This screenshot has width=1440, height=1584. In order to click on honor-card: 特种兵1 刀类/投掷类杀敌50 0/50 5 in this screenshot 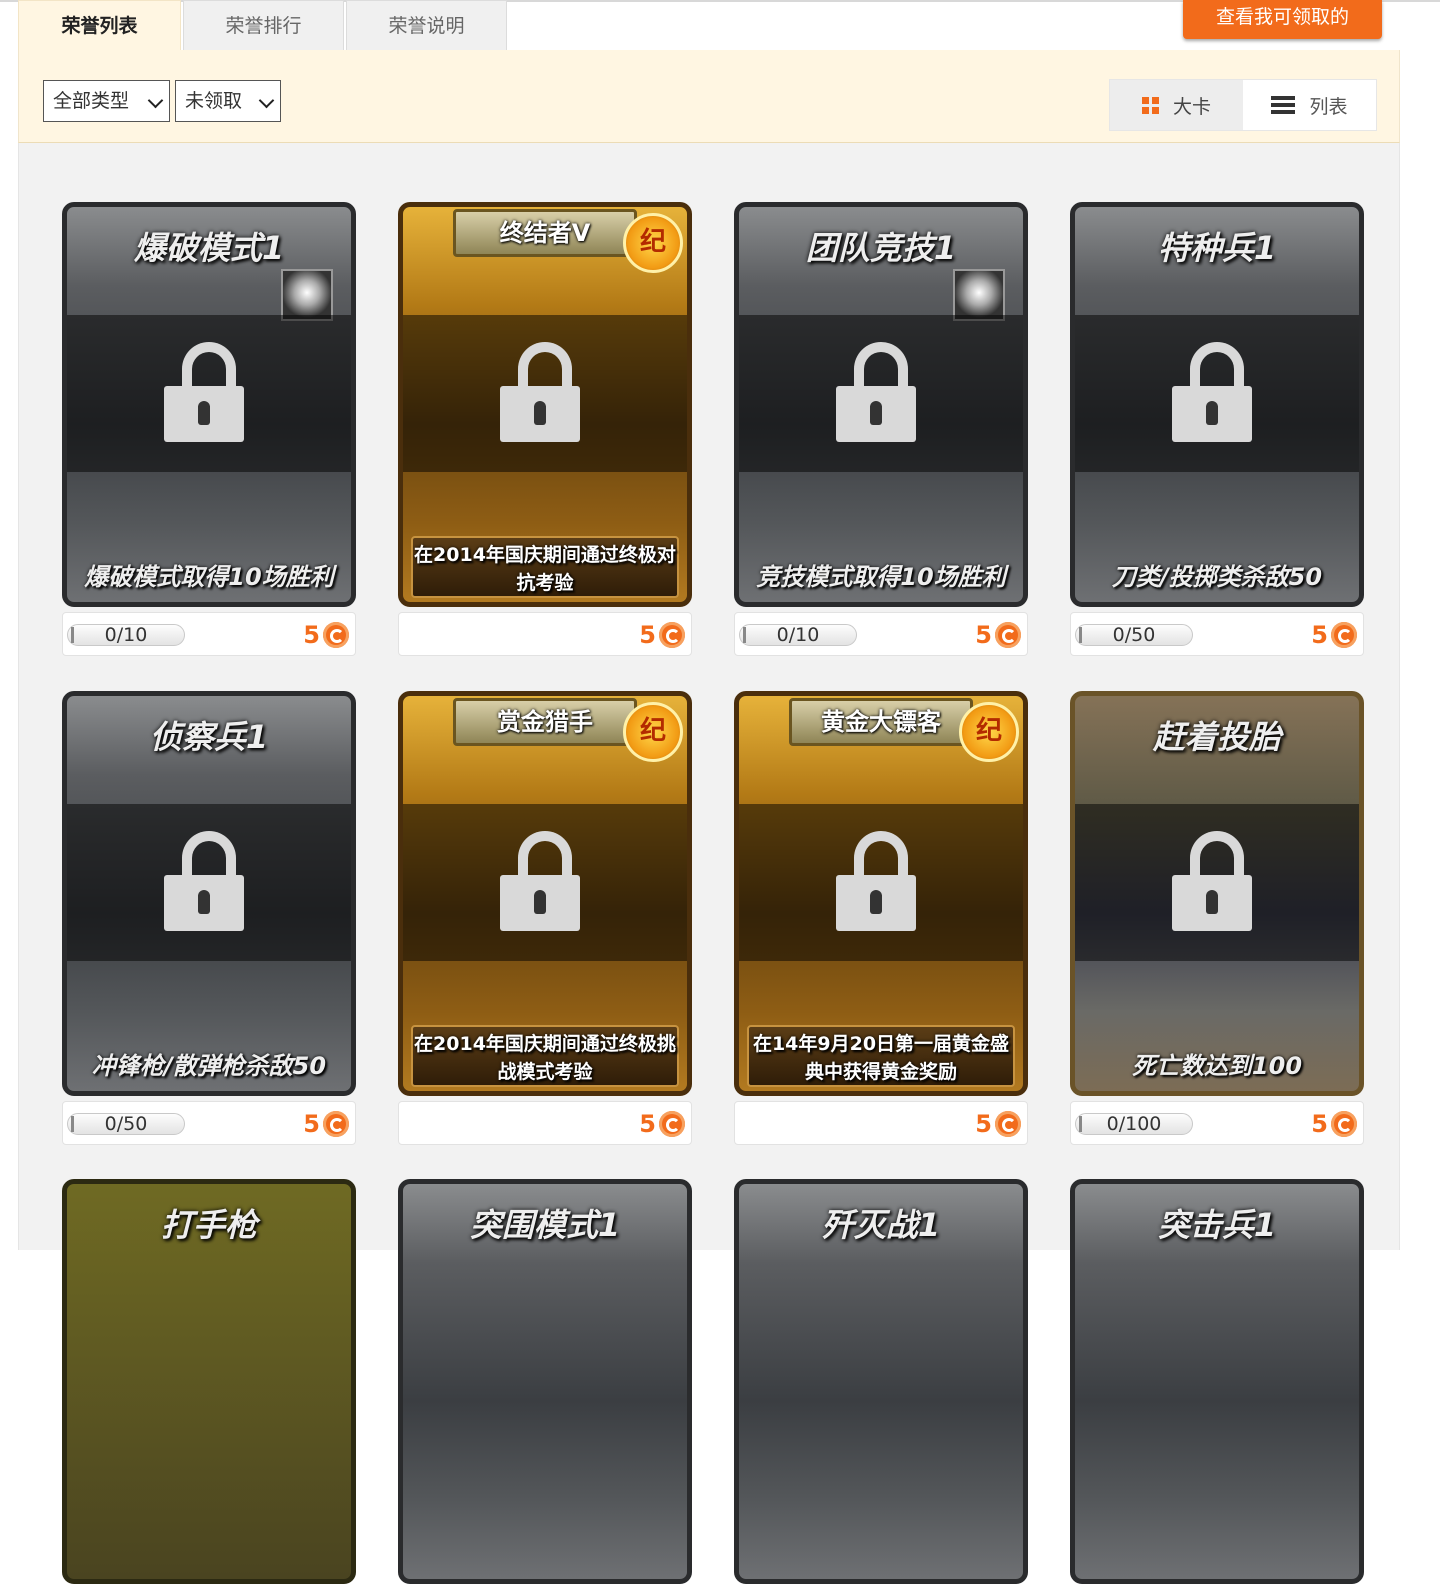, I will do `click(1217, 429)`.